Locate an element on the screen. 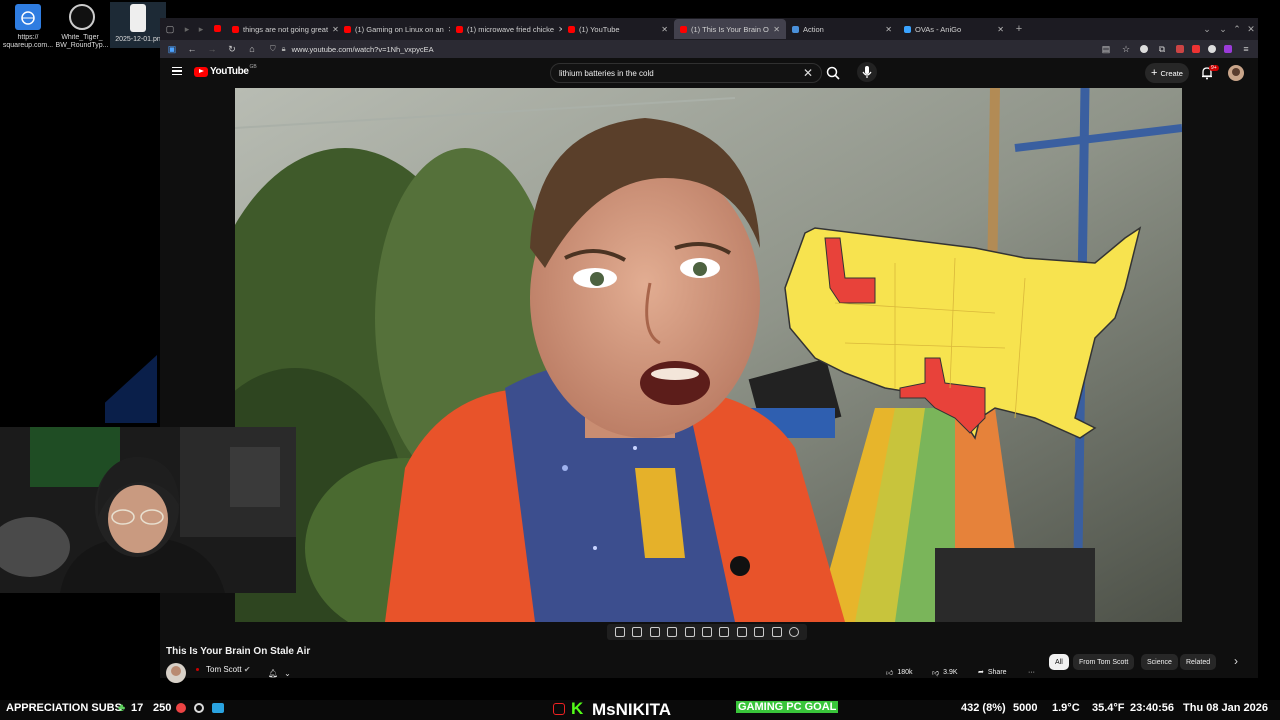 The height and width of the screenshot is (720, 1280). chip-all: All is located at coordinates (1059, 662).